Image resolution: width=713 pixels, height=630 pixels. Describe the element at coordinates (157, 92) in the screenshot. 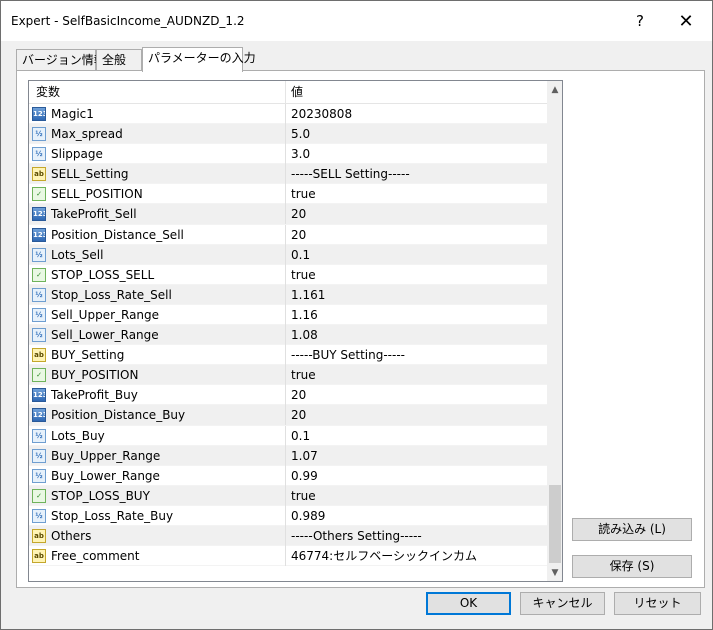

I see `column-header-variable: 変数` at that location.